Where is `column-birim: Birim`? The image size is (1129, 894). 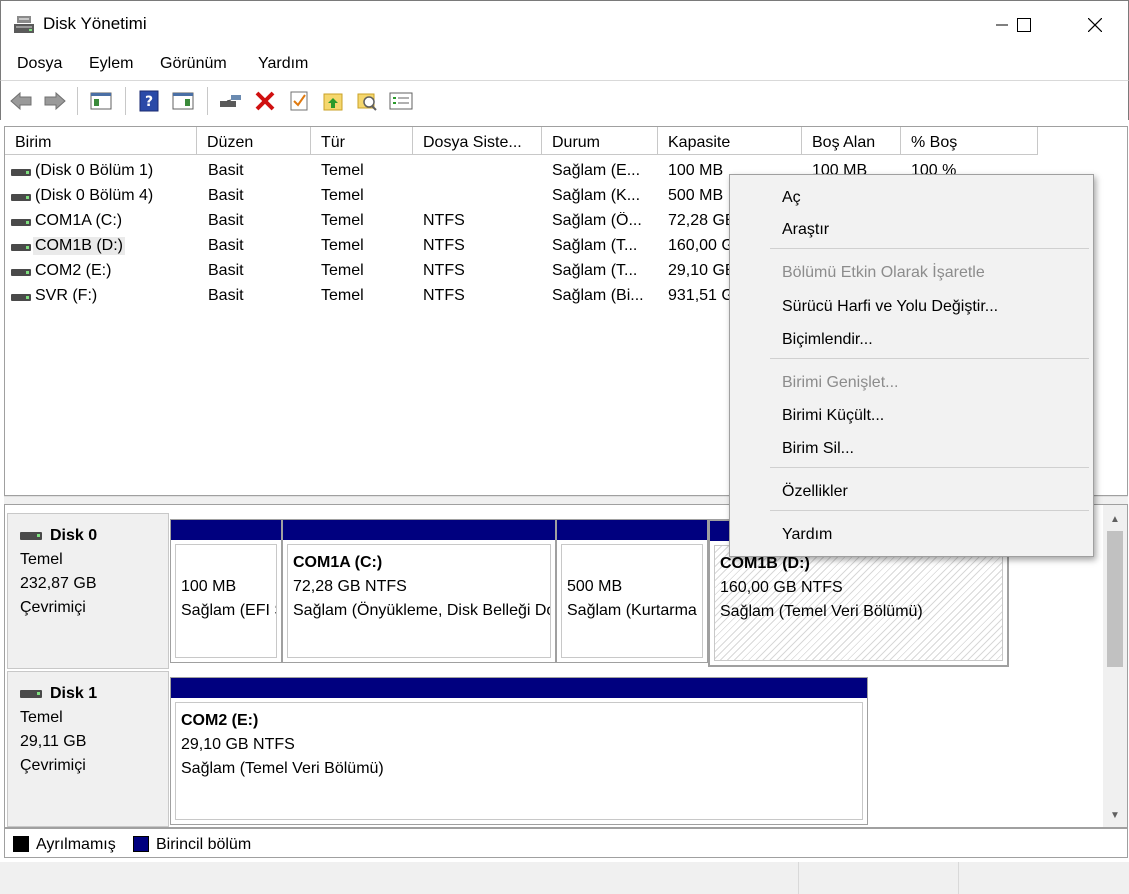
column-birim: Birim is located at coordinates (101, 141).